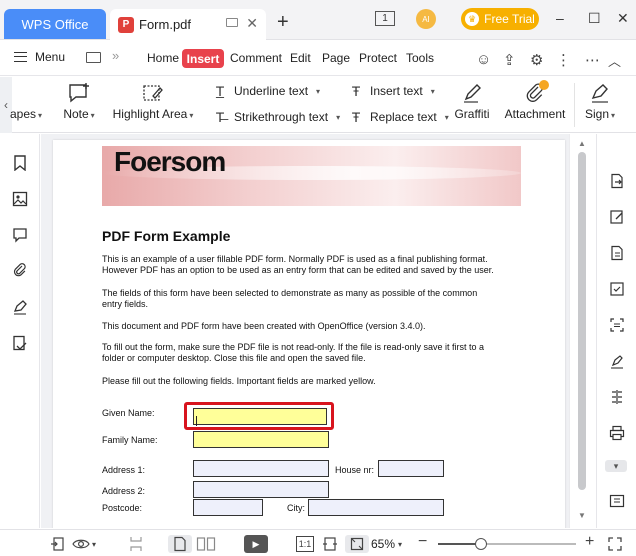 Image resolution: width=636 pixels, height=556 pixels. Describe the element at coordinates (261, 439) in the screenshot. I see `family-name-field` at that location.